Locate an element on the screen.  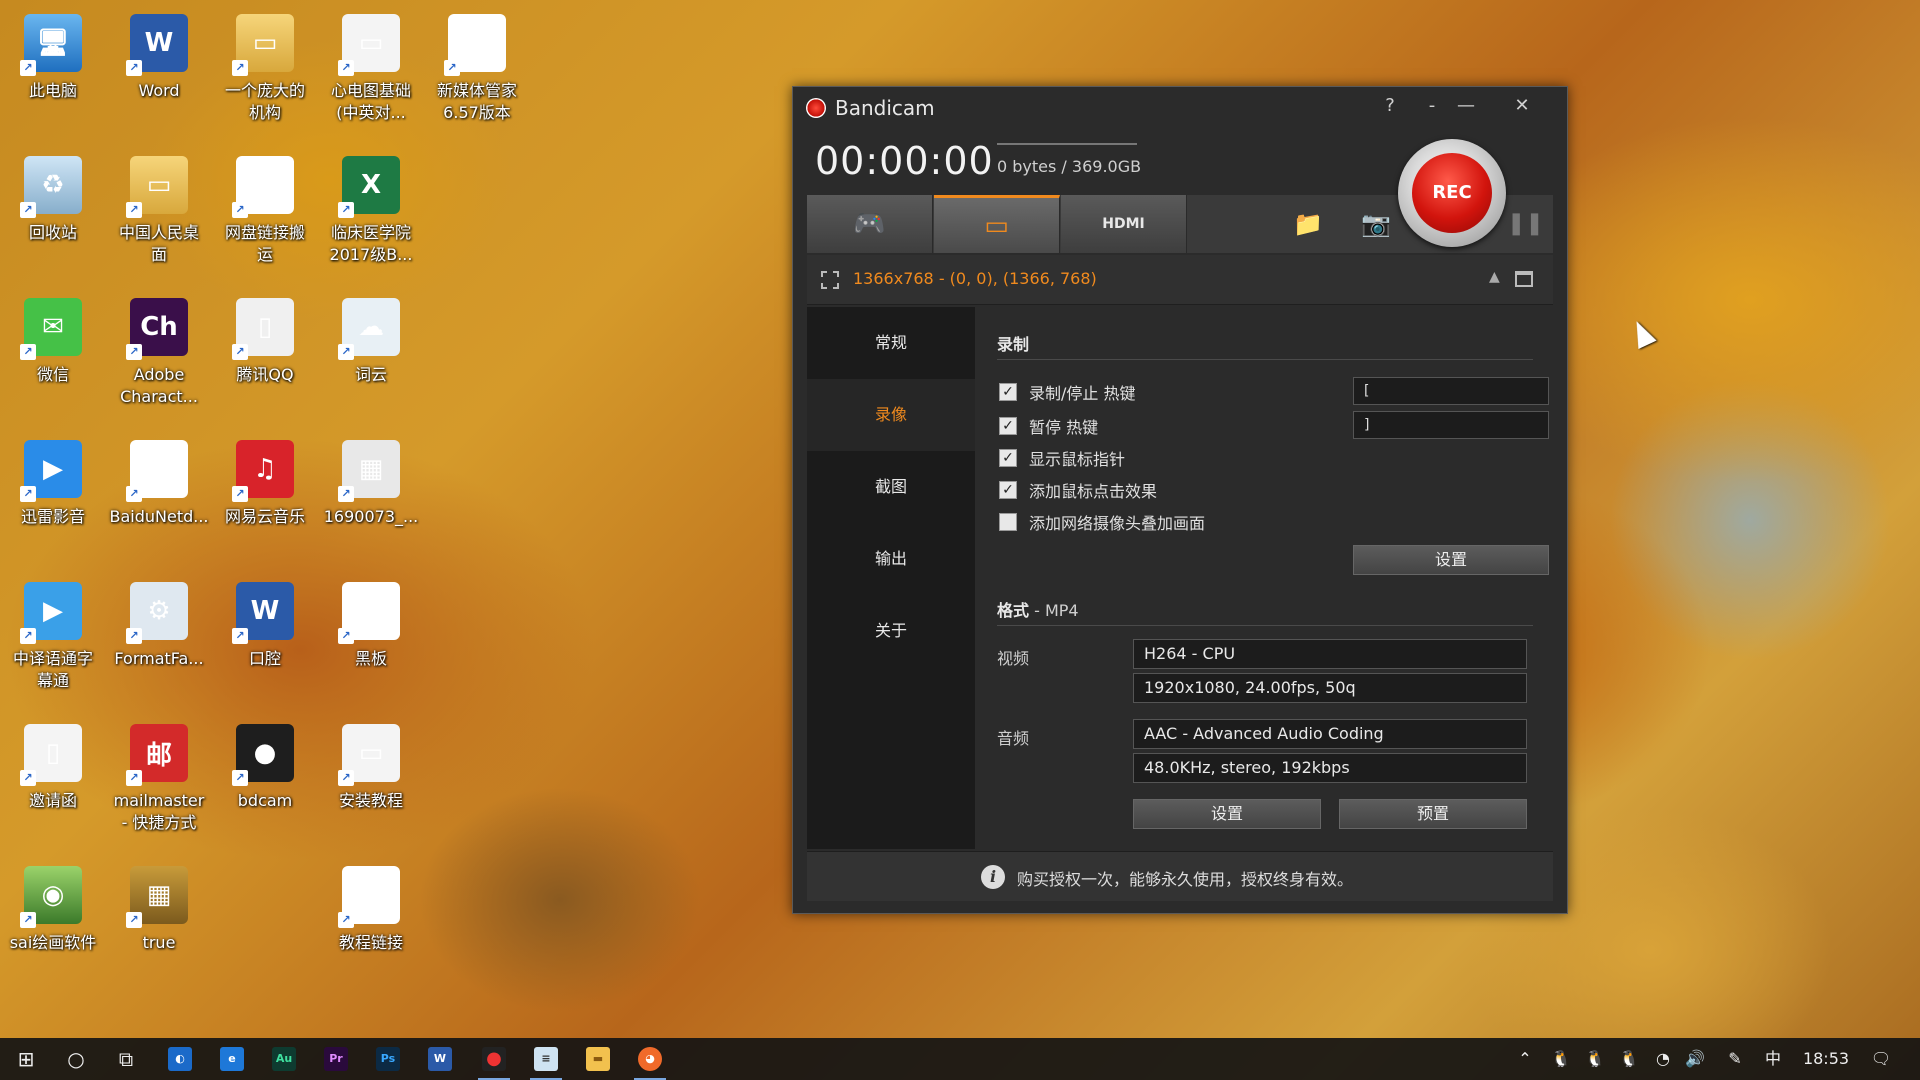
edge-icon: e is located at coordinates (232, 1059).